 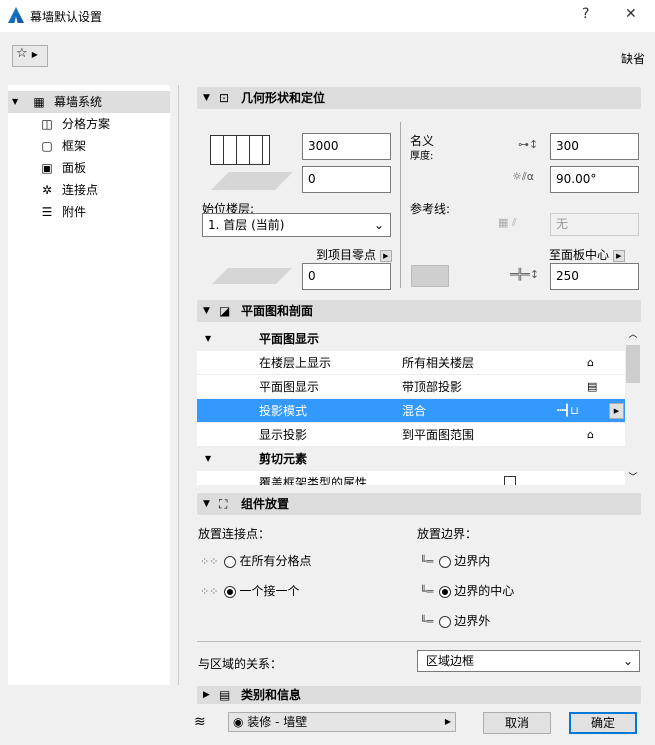 What do you see at coordinates (346, 276) in the screenshot?
I see `project-zero-input: 0` at bounding box center [346, 276].